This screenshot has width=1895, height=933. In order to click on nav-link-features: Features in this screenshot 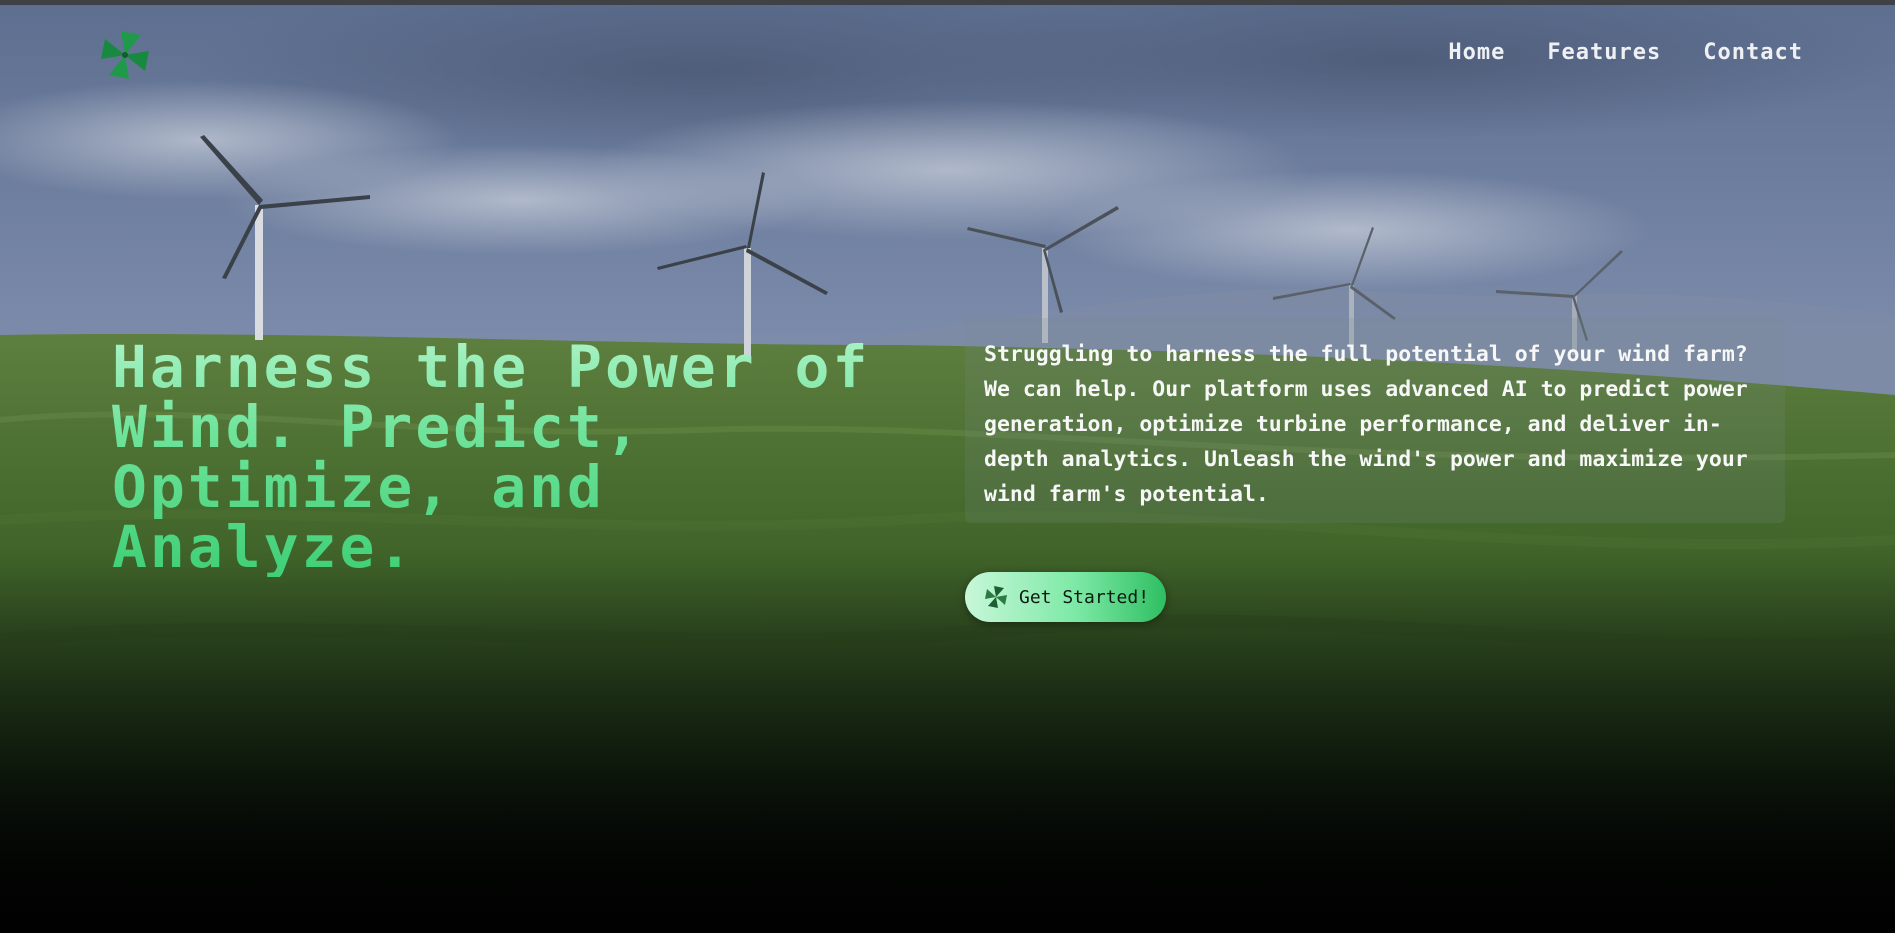, I will do `click(1604, 52)`.